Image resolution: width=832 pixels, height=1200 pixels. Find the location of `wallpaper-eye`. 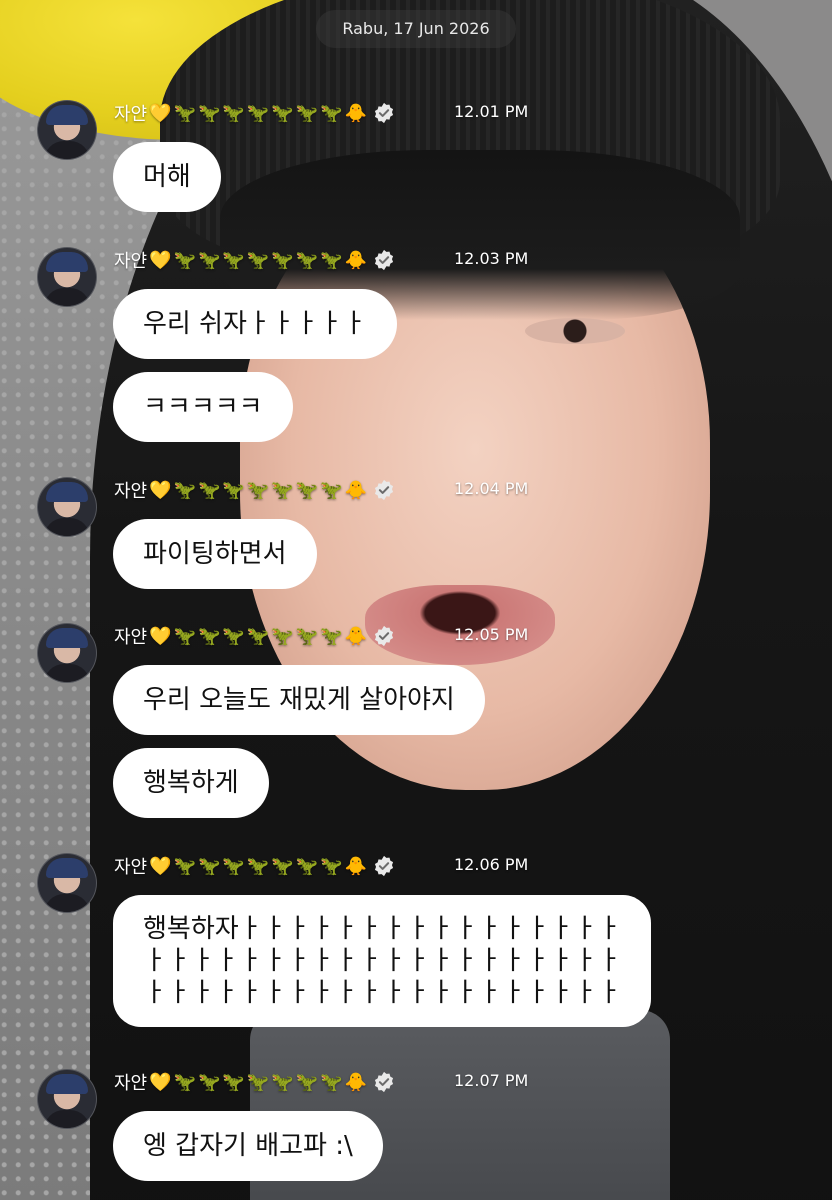

wallpaper-eye is located at coordinates (575, 331).